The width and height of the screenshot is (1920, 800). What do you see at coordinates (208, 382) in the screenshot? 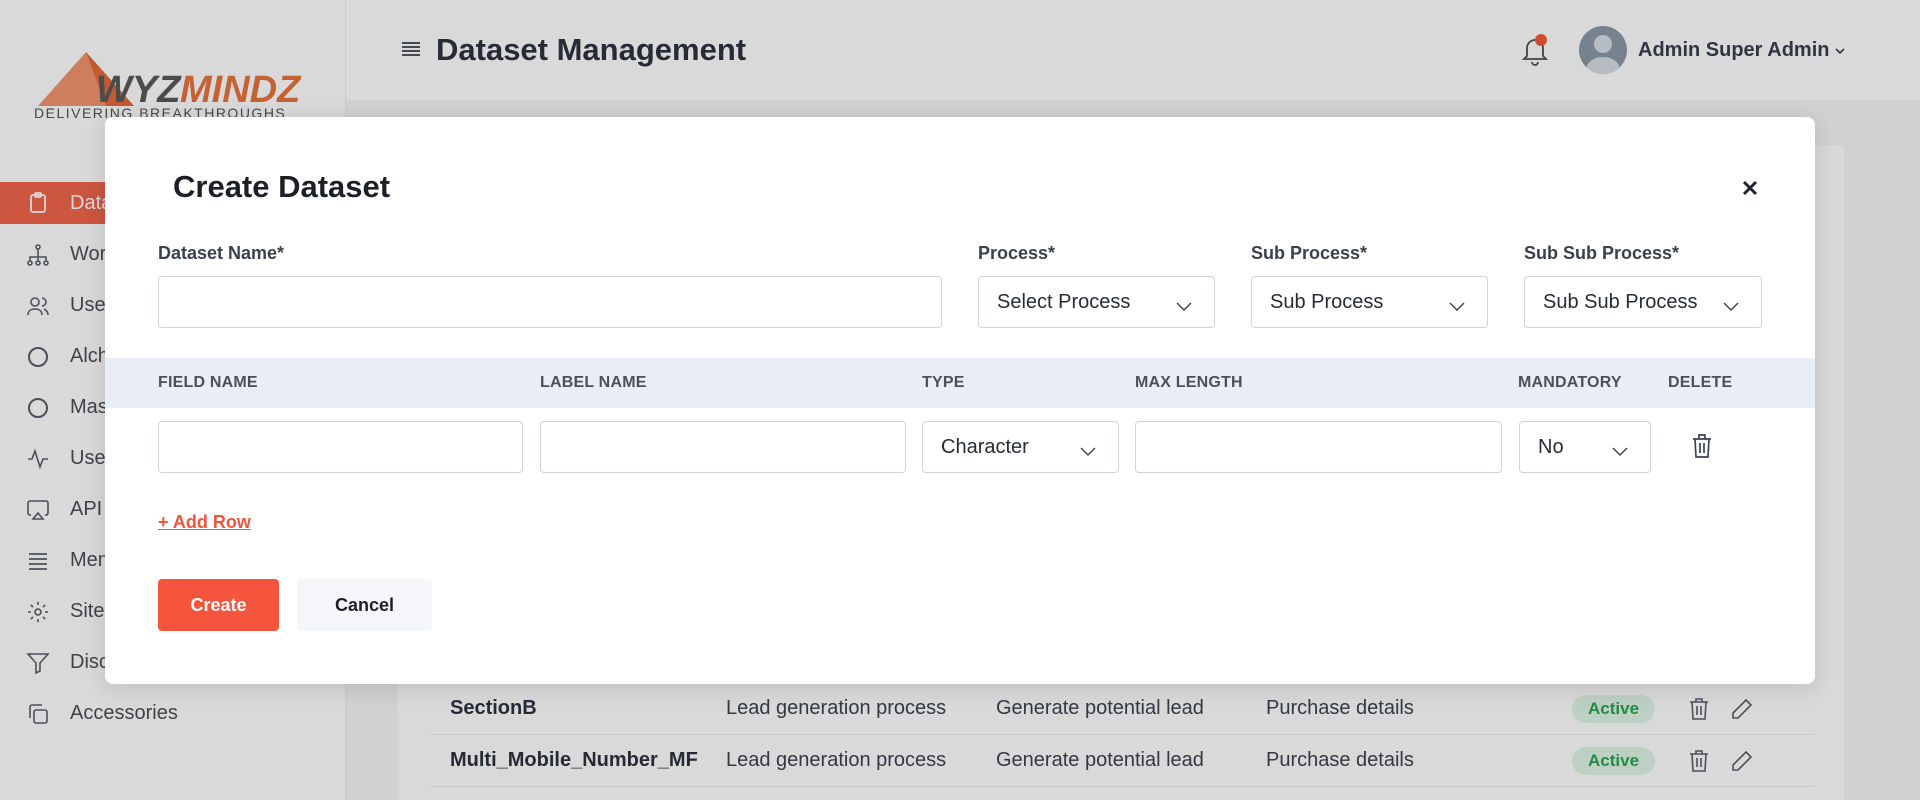
I see `column-header-field-name: FIELD NAME` at bounding box center [208, 382].